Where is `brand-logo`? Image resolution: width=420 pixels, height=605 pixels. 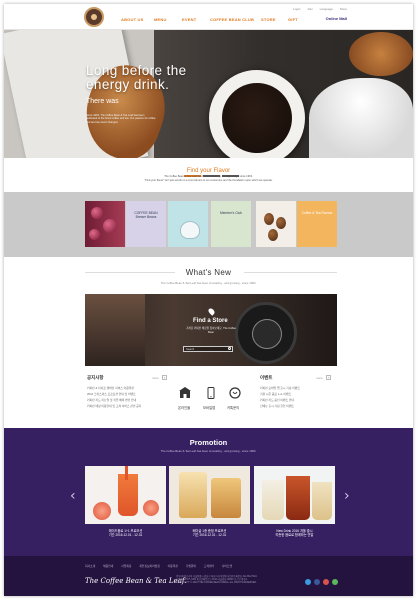
brand-logo is located at coordinates (94, 17).